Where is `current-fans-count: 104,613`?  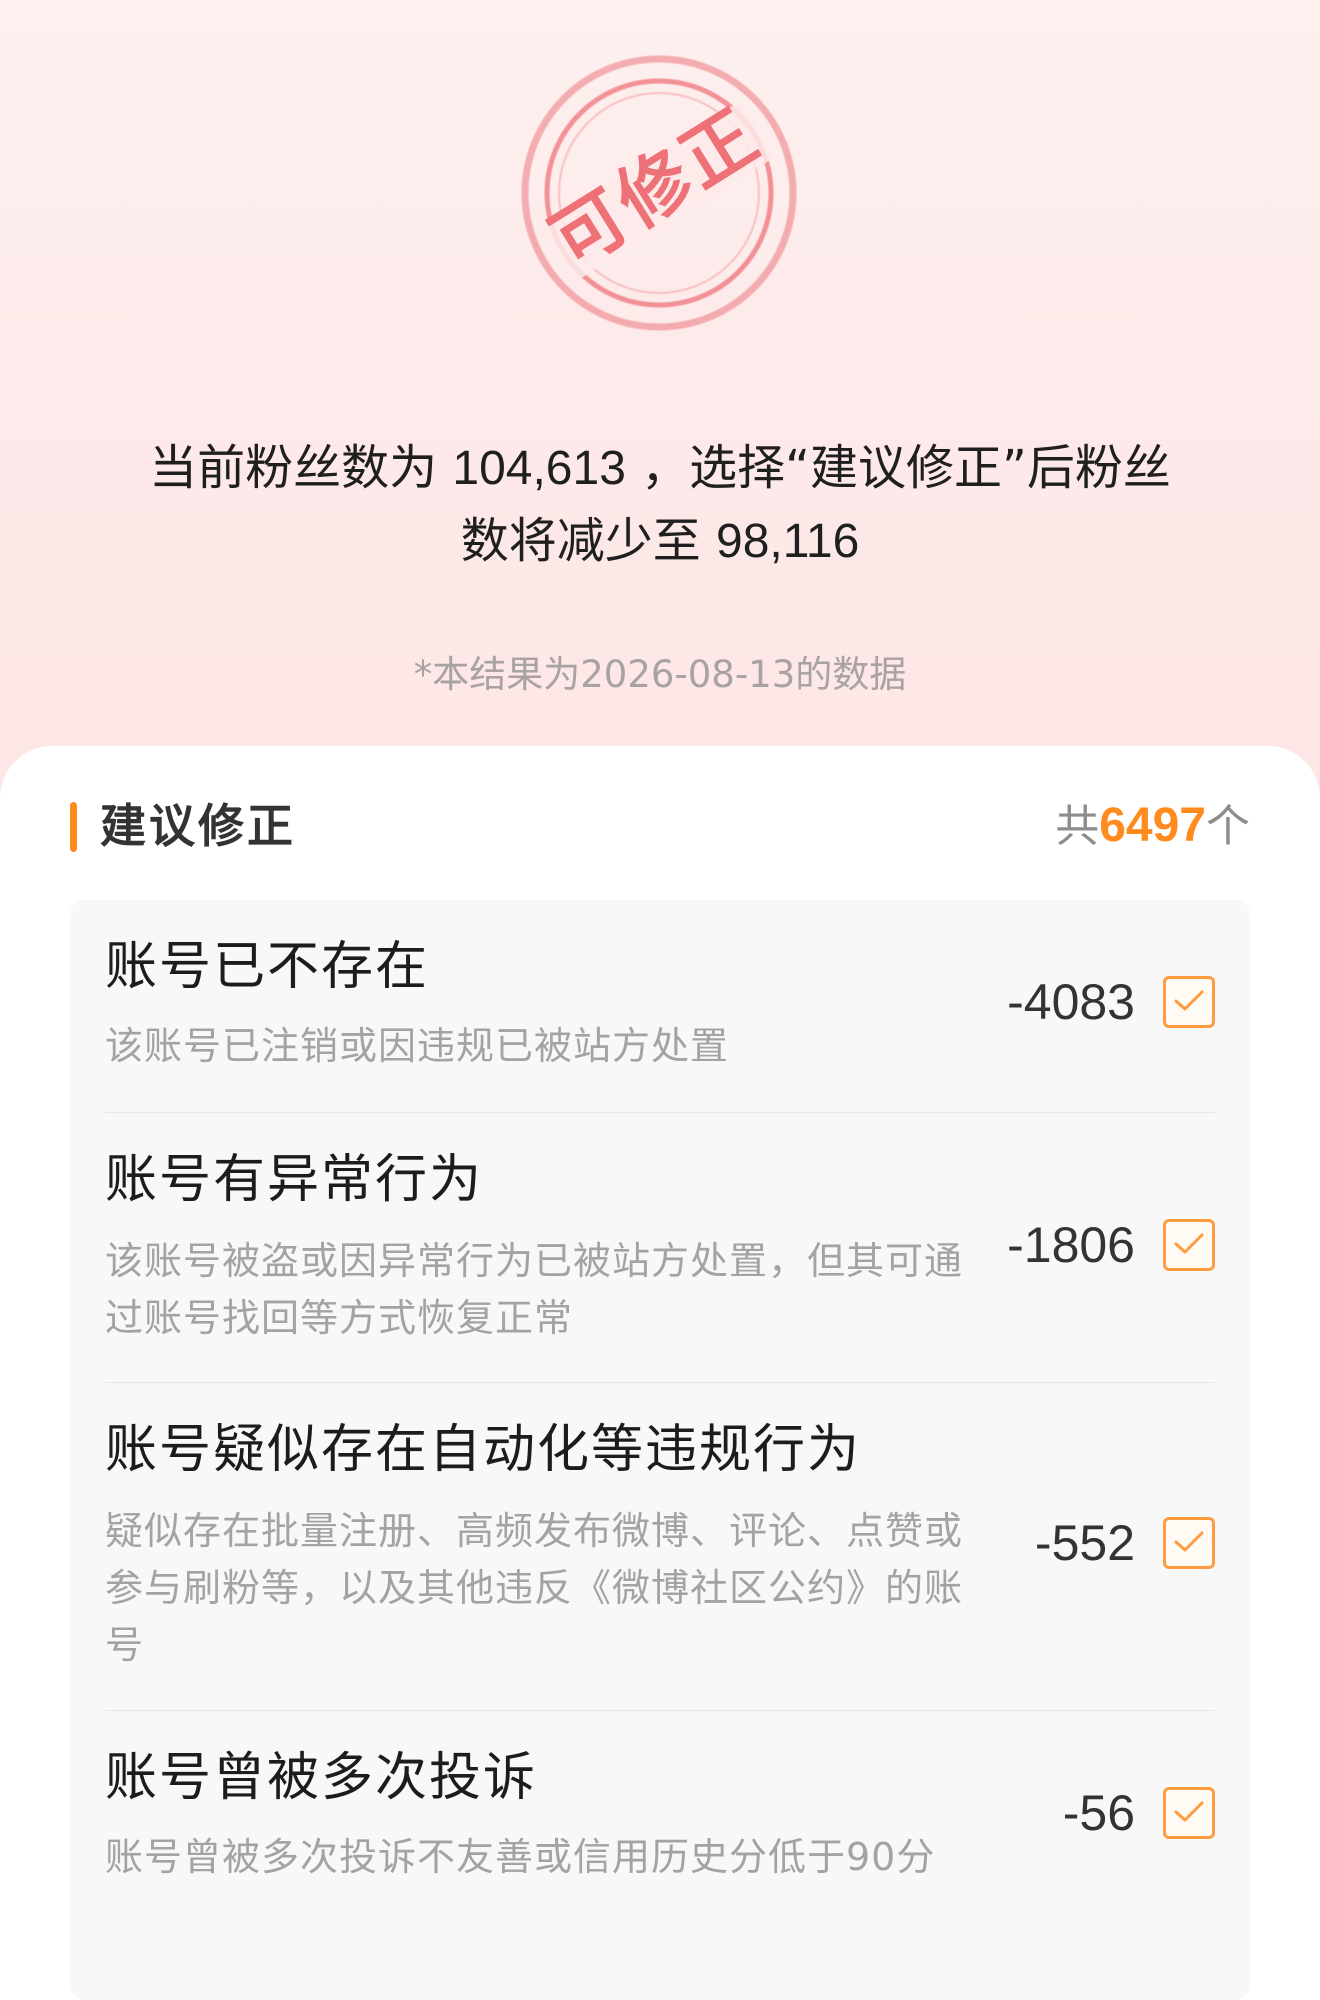 current-fans-count: 104,613 is located at coordinates (539, 468).